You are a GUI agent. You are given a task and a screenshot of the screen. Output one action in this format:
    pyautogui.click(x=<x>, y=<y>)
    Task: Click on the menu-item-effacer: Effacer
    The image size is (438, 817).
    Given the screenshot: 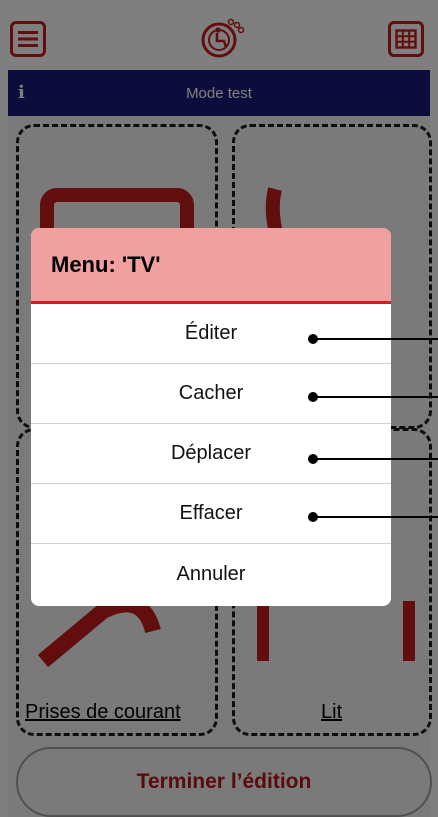 What is the action you would take?
    pyautogui.click(x=211, y=514)
    